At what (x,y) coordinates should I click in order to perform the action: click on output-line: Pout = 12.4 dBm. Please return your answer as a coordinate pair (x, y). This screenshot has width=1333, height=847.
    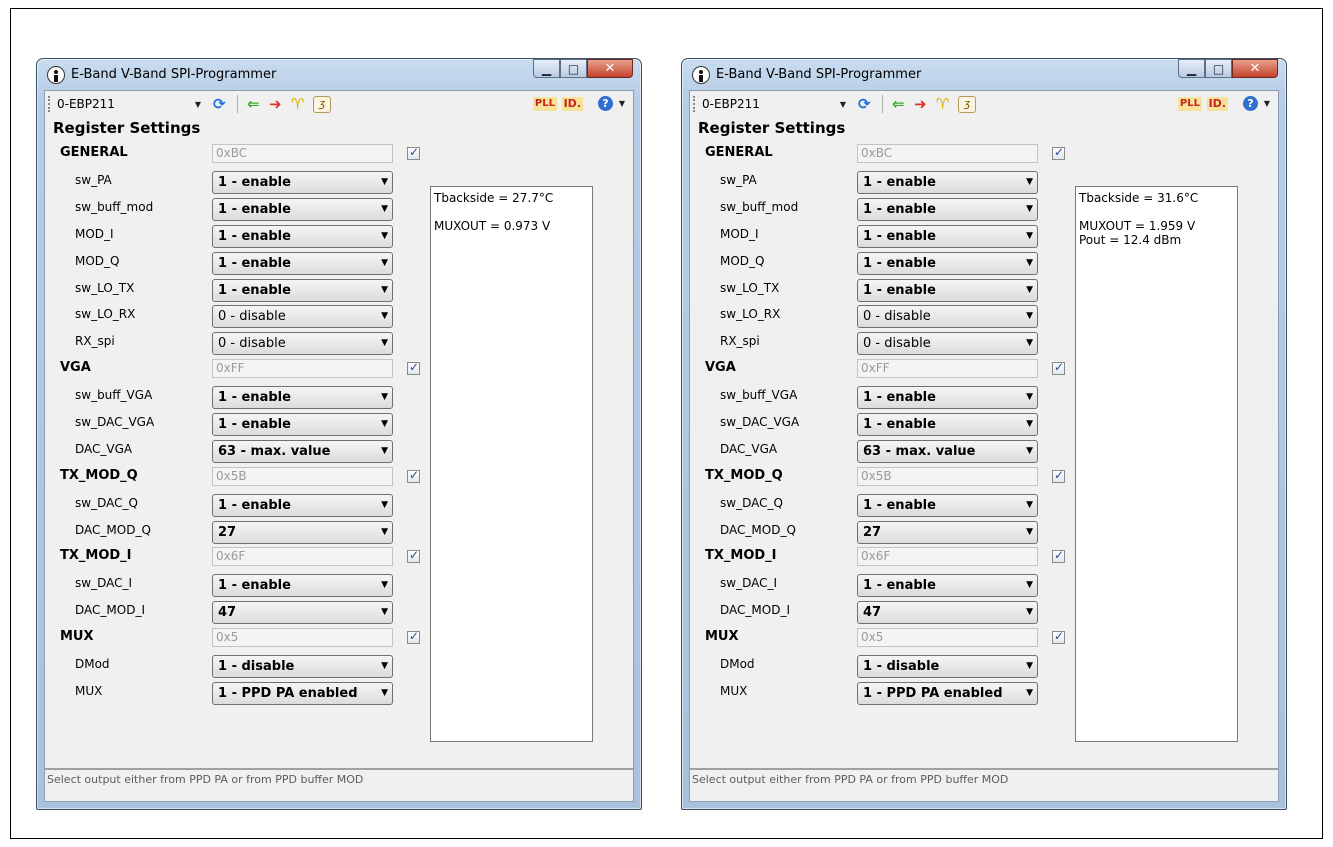
    Looking at the image, I should click on (1130, 240).